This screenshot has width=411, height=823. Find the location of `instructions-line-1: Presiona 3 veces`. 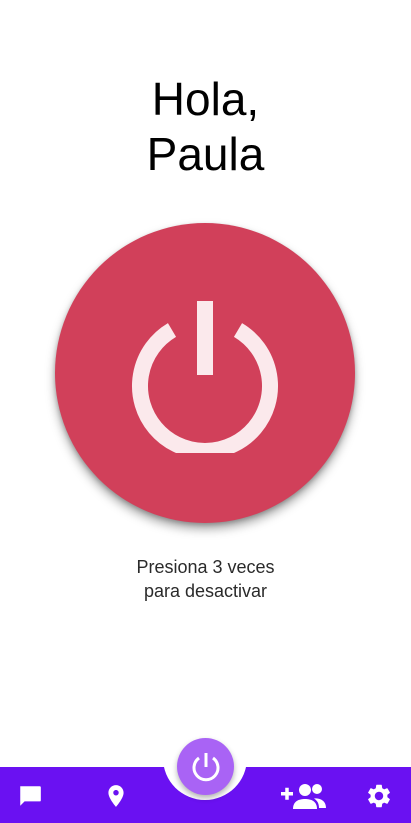

instructions-line-1: Presiona 3 veces is located at coordinates (205, 567).